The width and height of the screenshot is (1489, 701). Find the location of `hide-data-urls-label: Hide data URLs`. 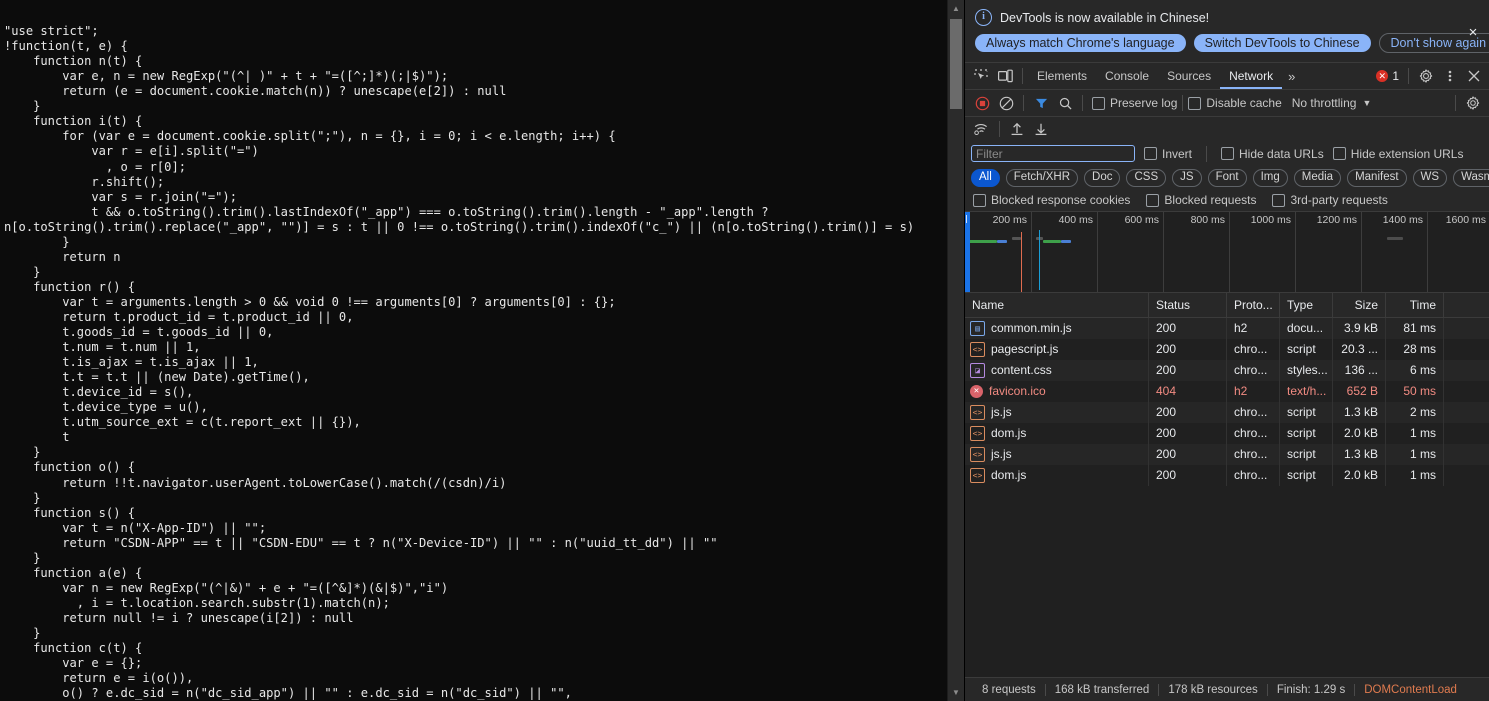

hide-data-urls-label: Hide data URLs is located at coordinates (1281, 153).